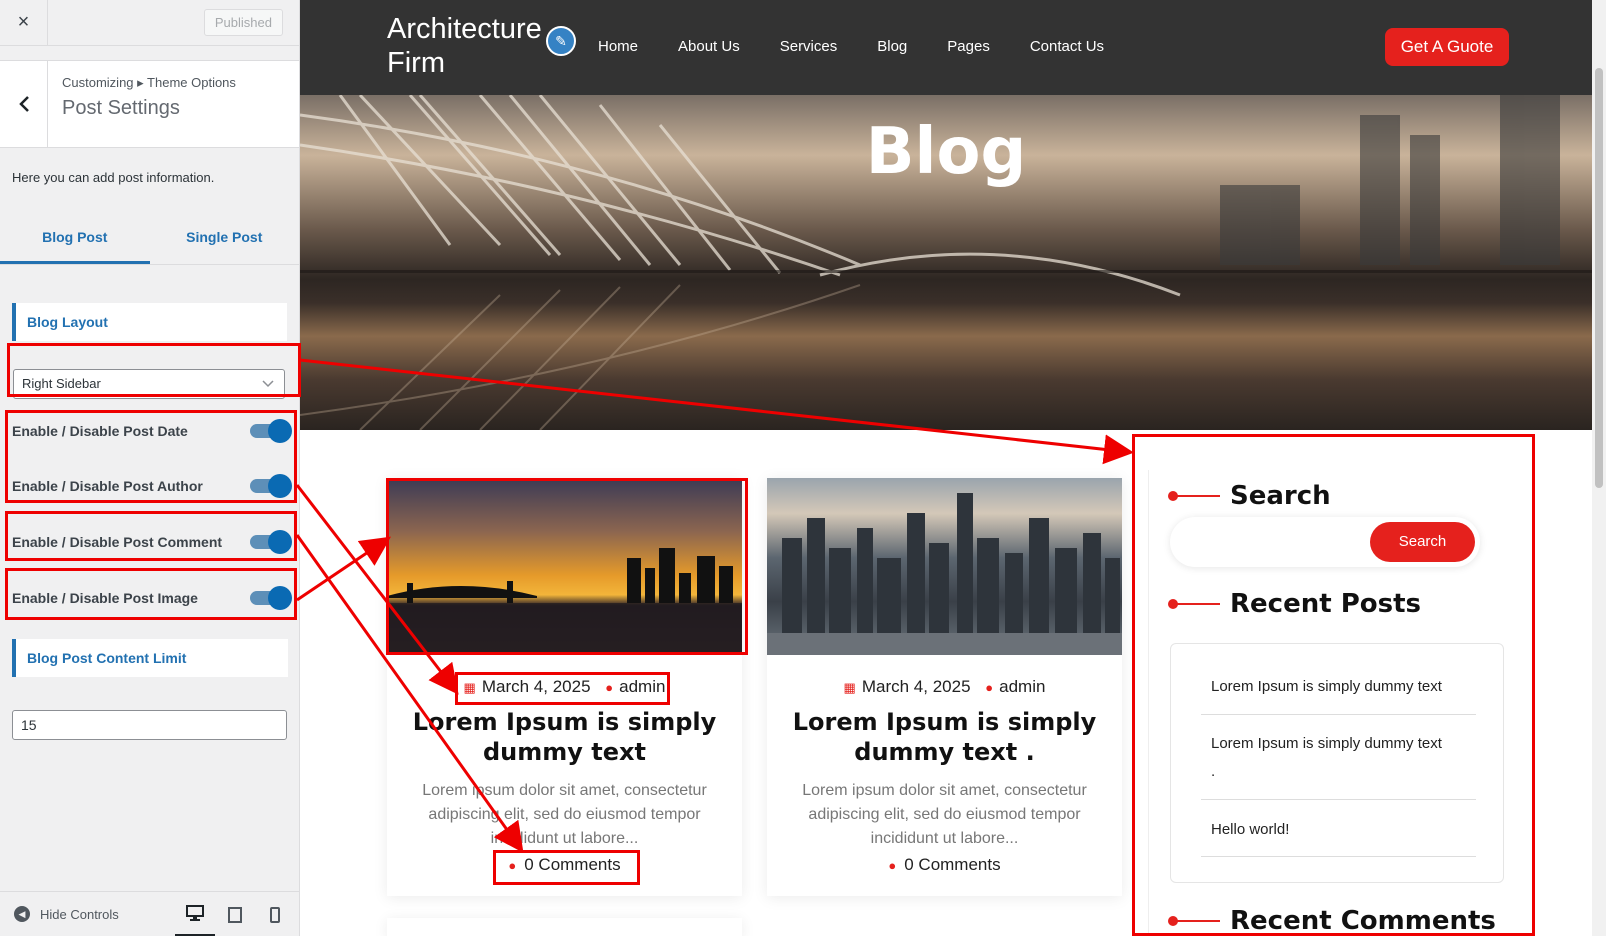 The width and height of the screenshot is (1606, 936). I want to click on search-widget-title-text: Search, so click(1280, 496).